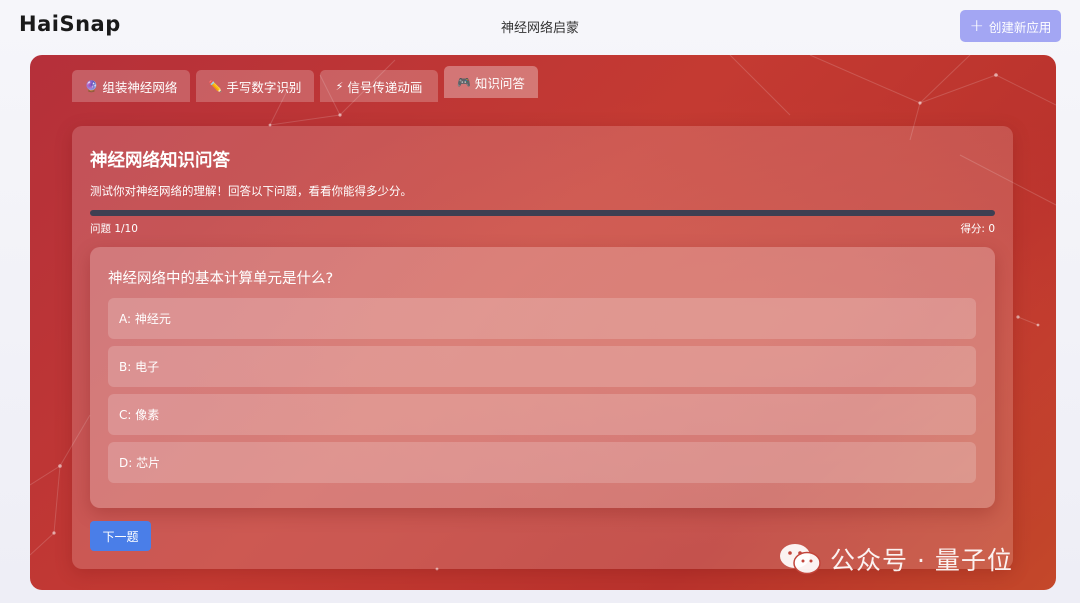 The image size is (1080, 603). Describe the element at coordinates (499, 83) in the screenshot. I see `tab-label: 知识问答` at that location.